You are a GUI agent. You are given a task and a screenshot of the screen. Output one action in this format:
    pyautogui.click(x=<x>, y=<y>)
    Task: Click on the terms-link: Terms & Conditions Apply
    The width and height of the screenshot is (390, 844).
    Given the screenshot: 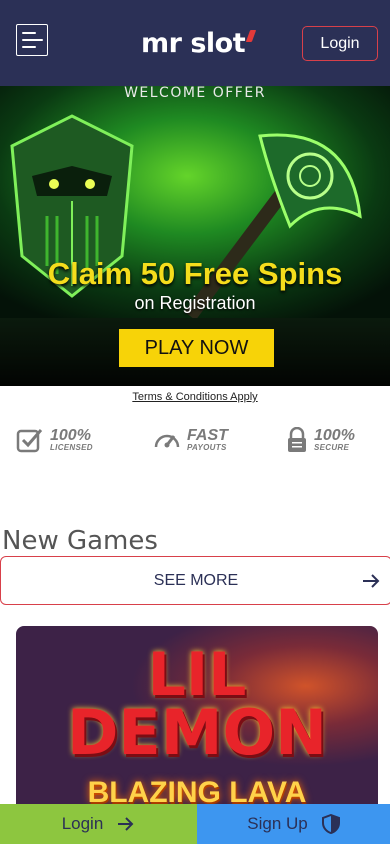 What is the action you would take?
    pyautogui.click(x=195, y=397)
    